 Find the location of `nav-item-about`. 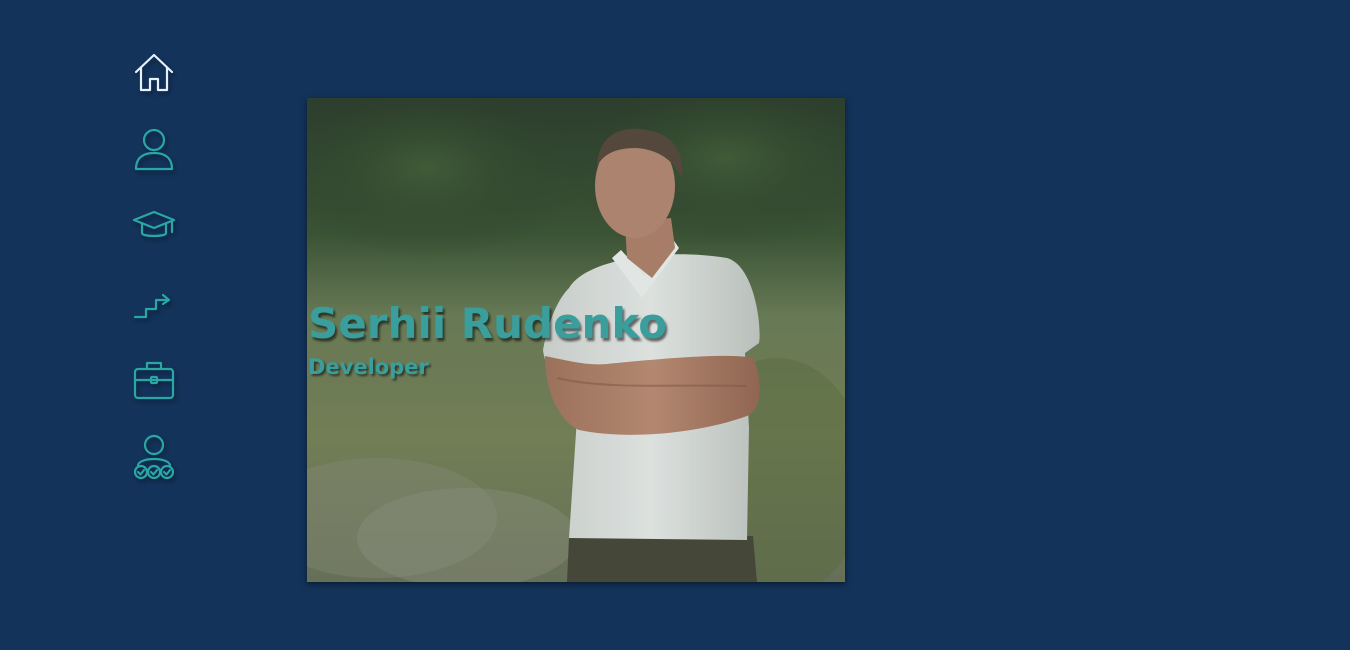

nav-item-about is located at coordinates (154, 149).